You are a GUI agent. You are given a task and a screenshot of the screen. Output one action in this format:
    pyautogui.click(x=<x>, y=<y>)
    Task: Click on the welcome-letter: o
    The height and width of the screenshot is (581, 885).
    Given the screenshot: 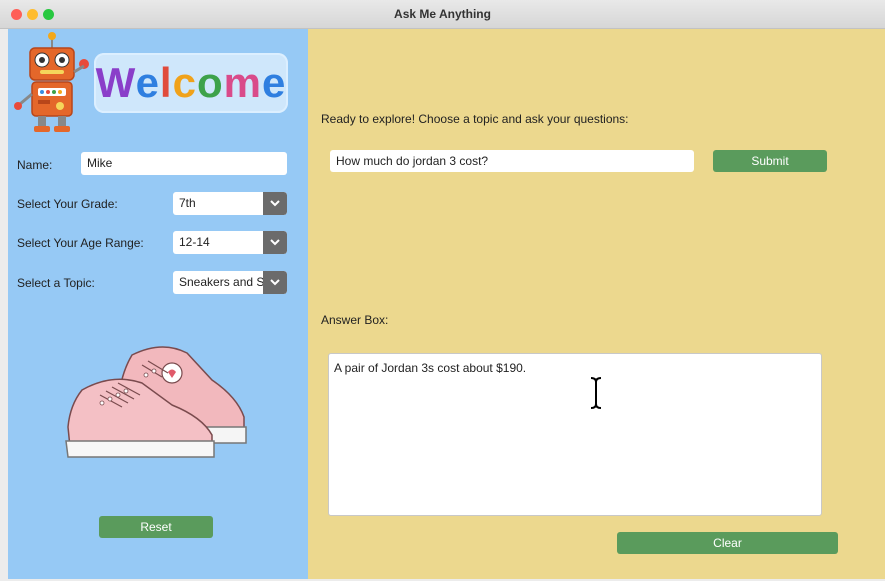 What is the action you would take?
    pyautogui.click(x=210, y=82)
    